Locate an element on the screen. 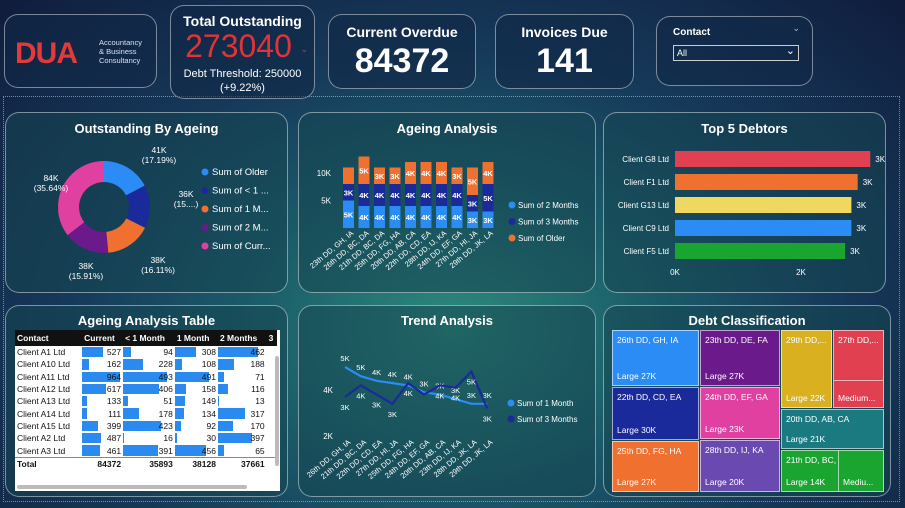  treemap-tile-name: 22th DD, CD, EA is located at coordinates (649, 397).